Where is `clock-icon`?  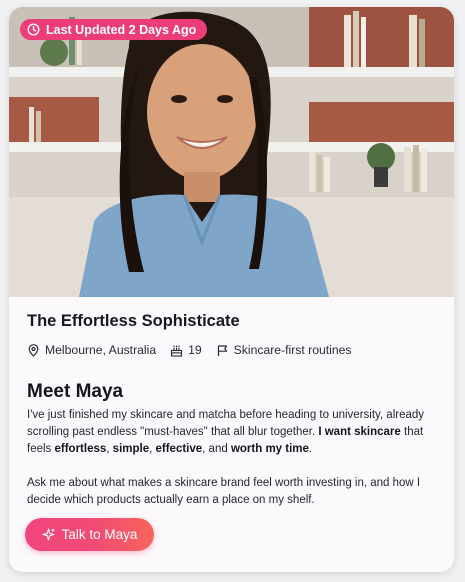
clock-icon is located at coordinates (33, 29).